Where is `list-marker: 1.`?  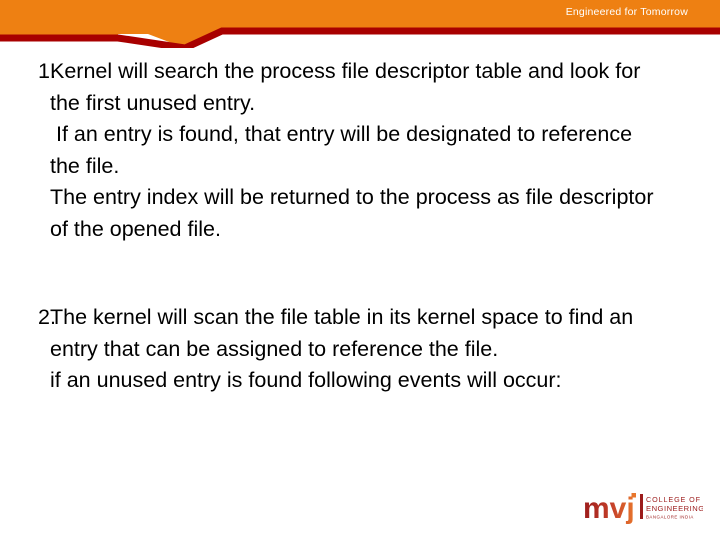
list-marker: 1. is located at coordinates (47, 71).